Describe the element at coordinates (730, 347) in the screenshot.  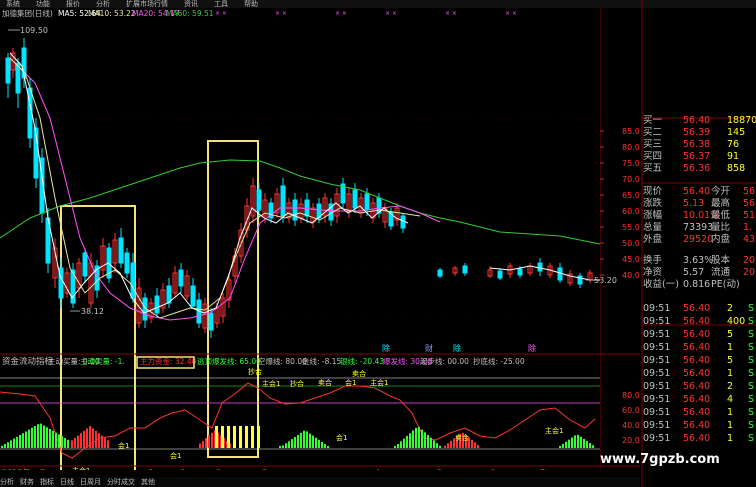
I see `quote-cell: 1` at that location.